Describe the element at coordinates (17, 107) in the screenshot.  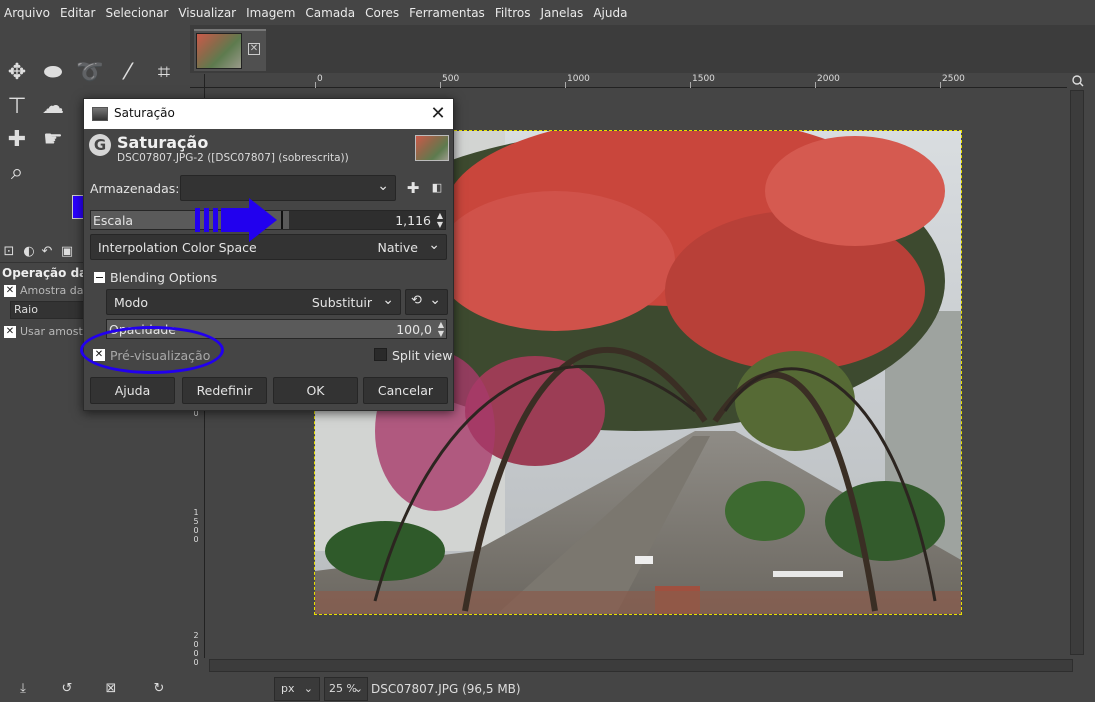
I see `transform-tool-icon: ⊤` at that location.